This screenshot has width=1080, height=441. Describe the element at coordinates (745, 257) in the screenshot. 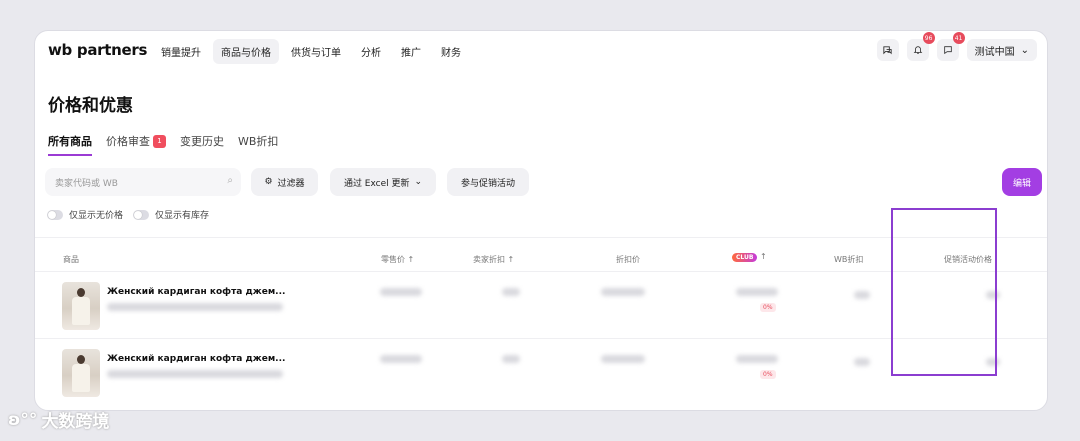

I see `club-badge: CLUB` at that location.